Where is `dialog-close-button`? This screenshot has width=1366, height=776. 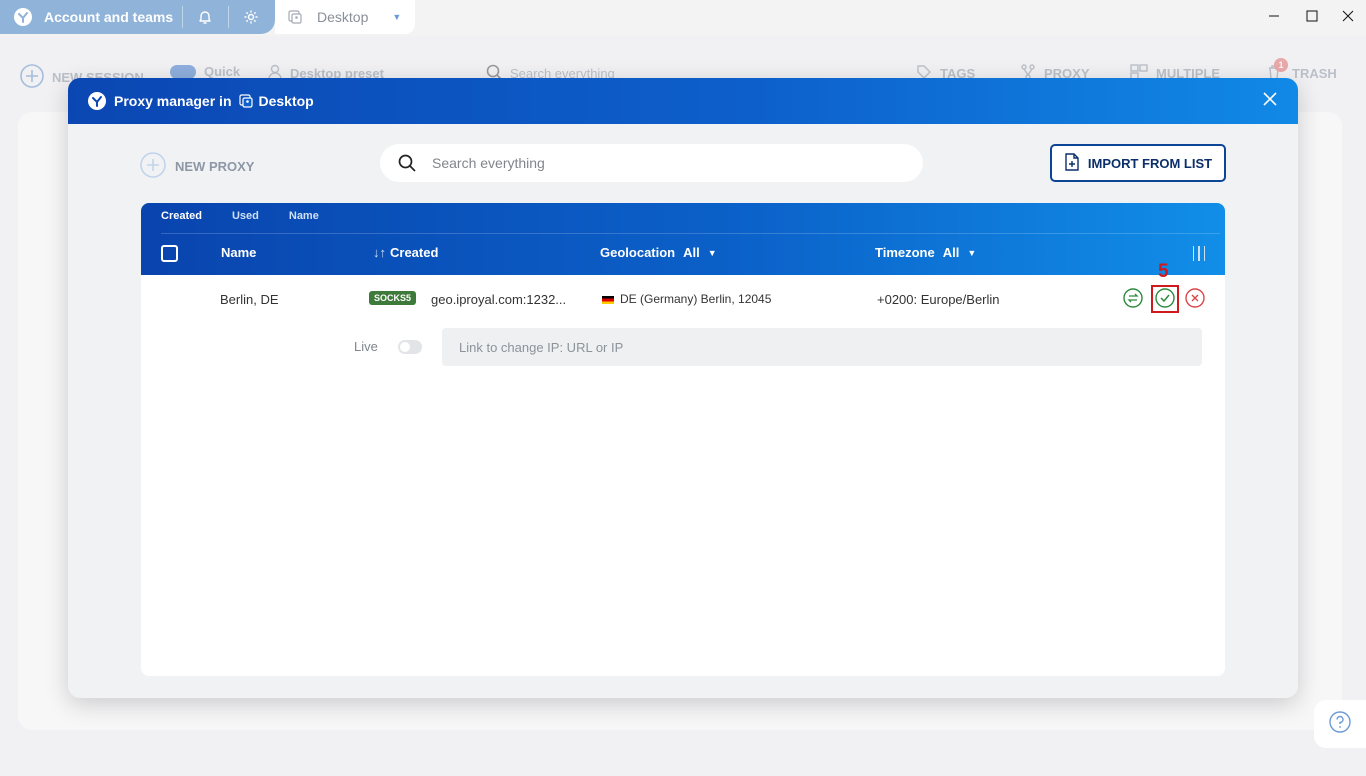 dialog-close-button is located at coordinates (1270, 101).